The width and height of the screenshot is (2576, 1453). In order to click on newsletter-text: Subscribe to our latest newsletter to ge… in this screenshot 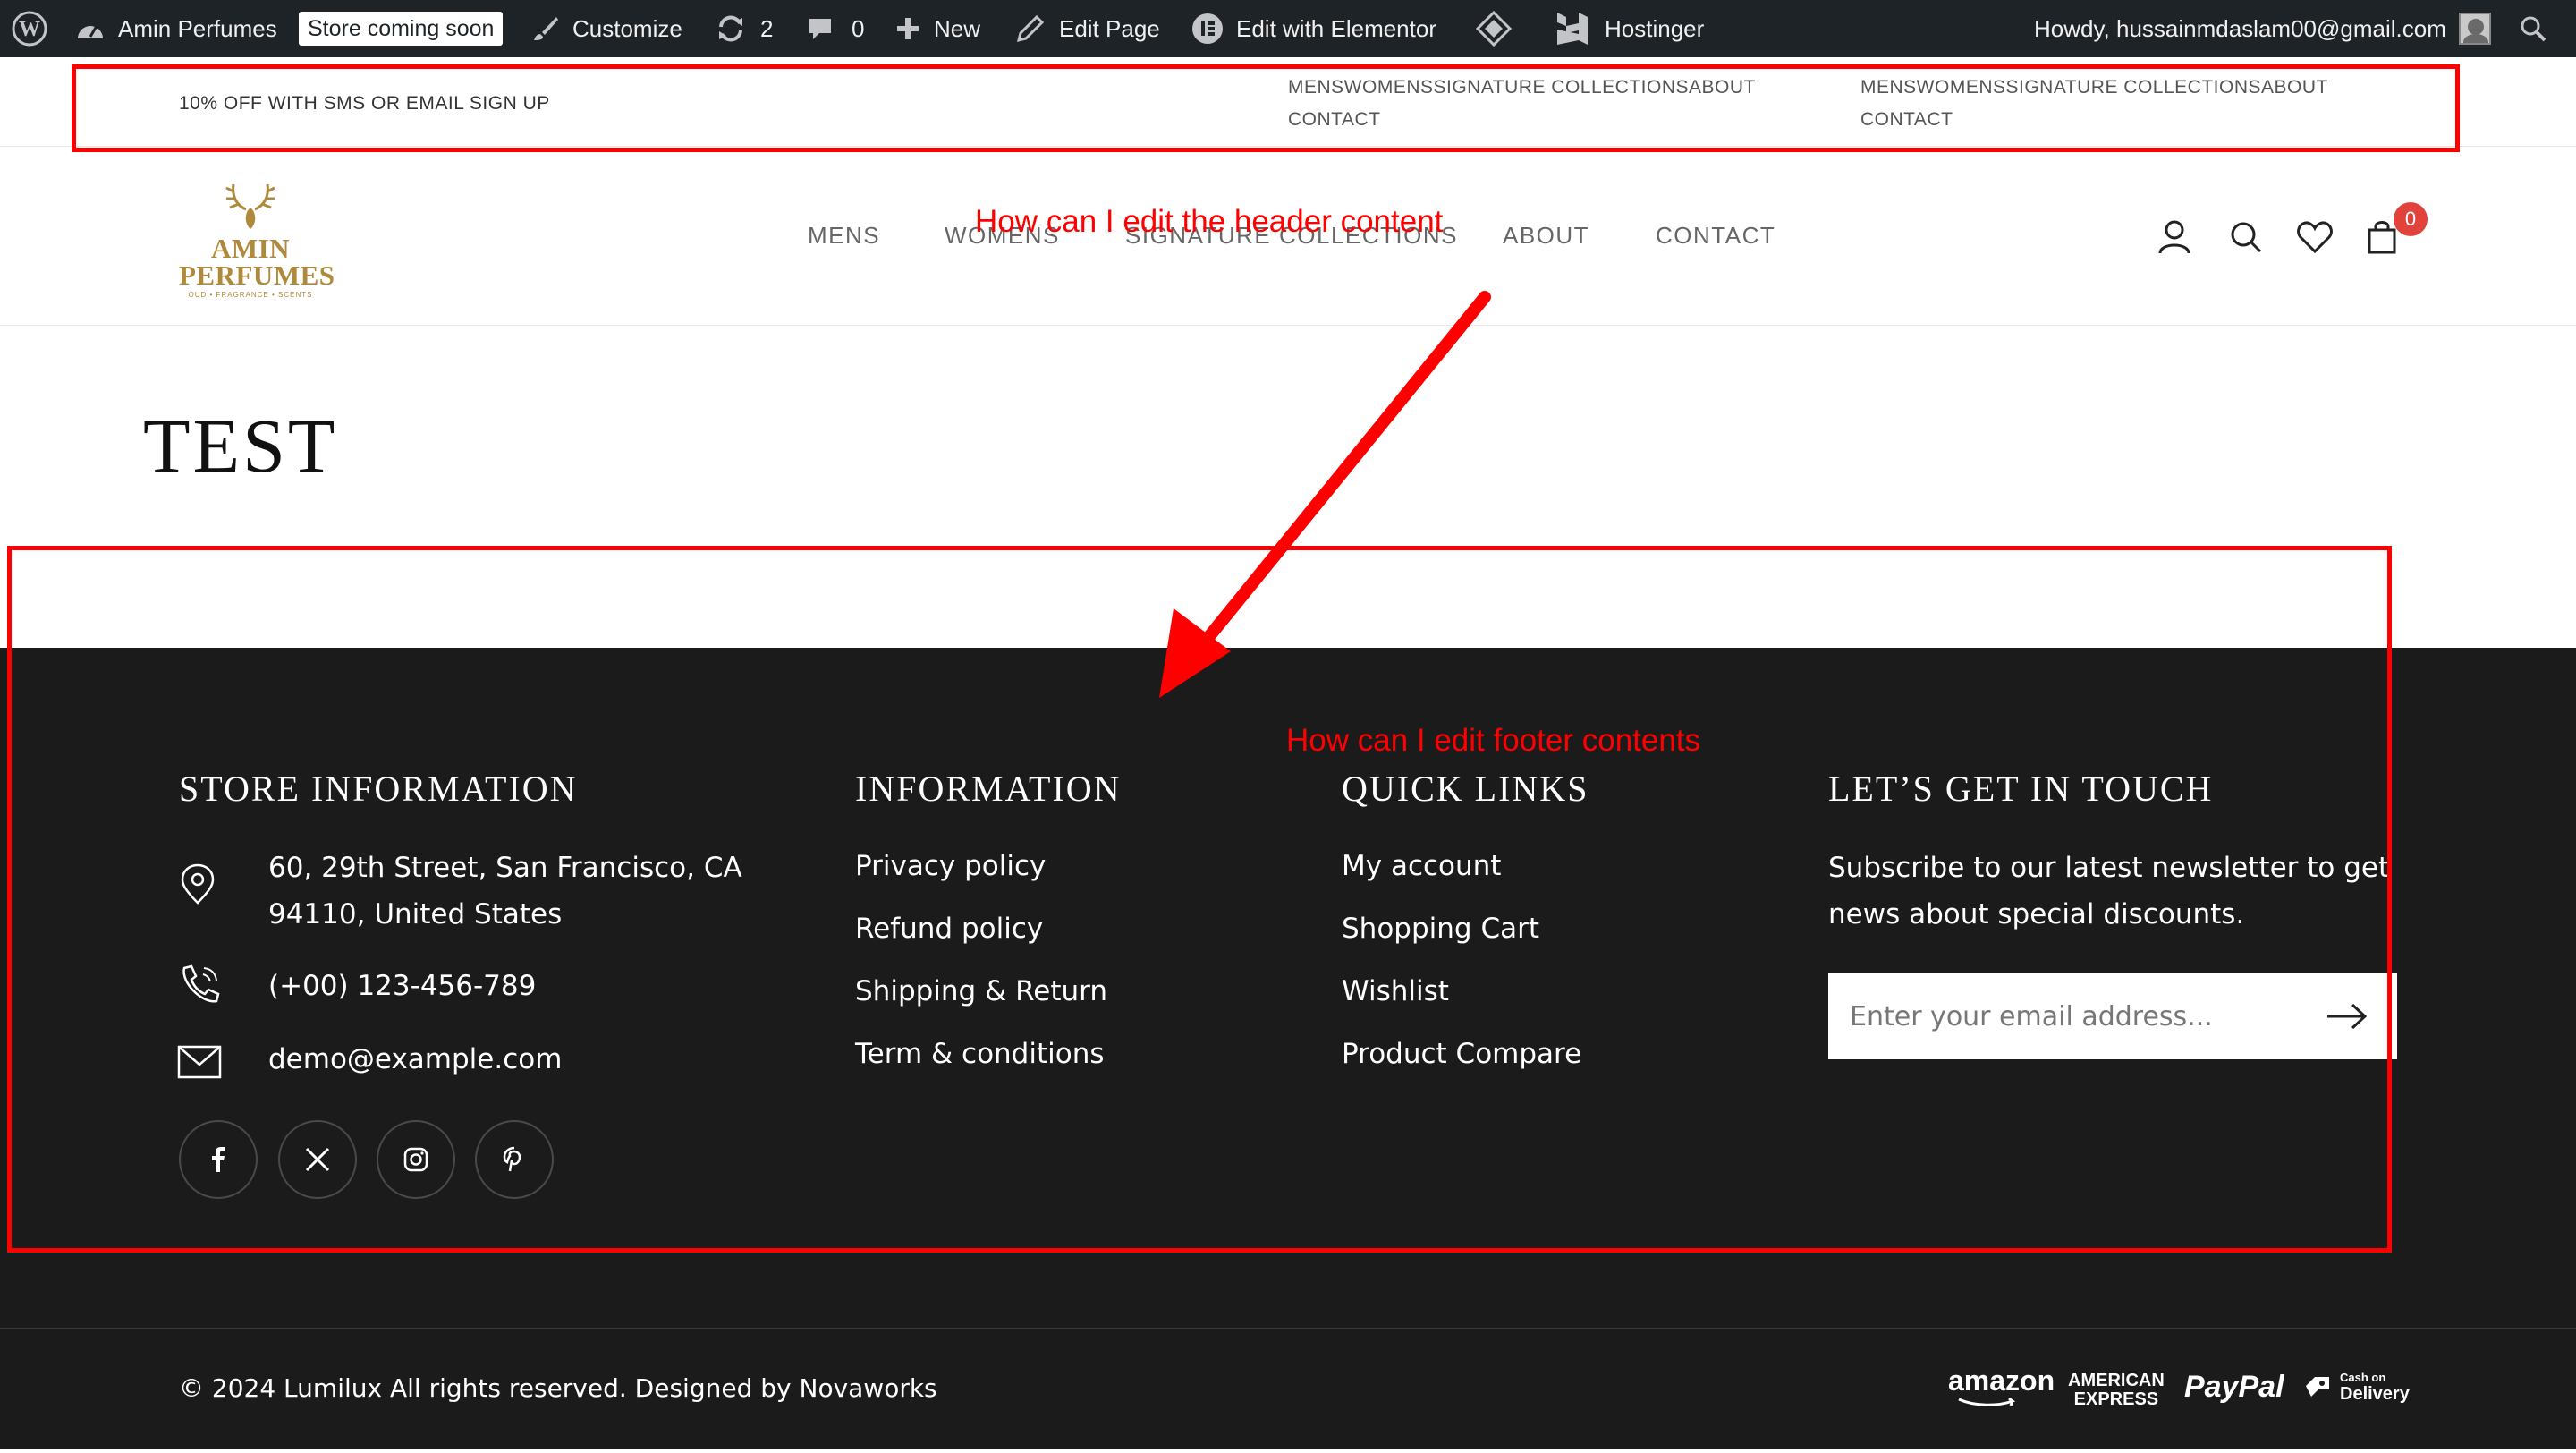, I will do `click(2108, 891)`.